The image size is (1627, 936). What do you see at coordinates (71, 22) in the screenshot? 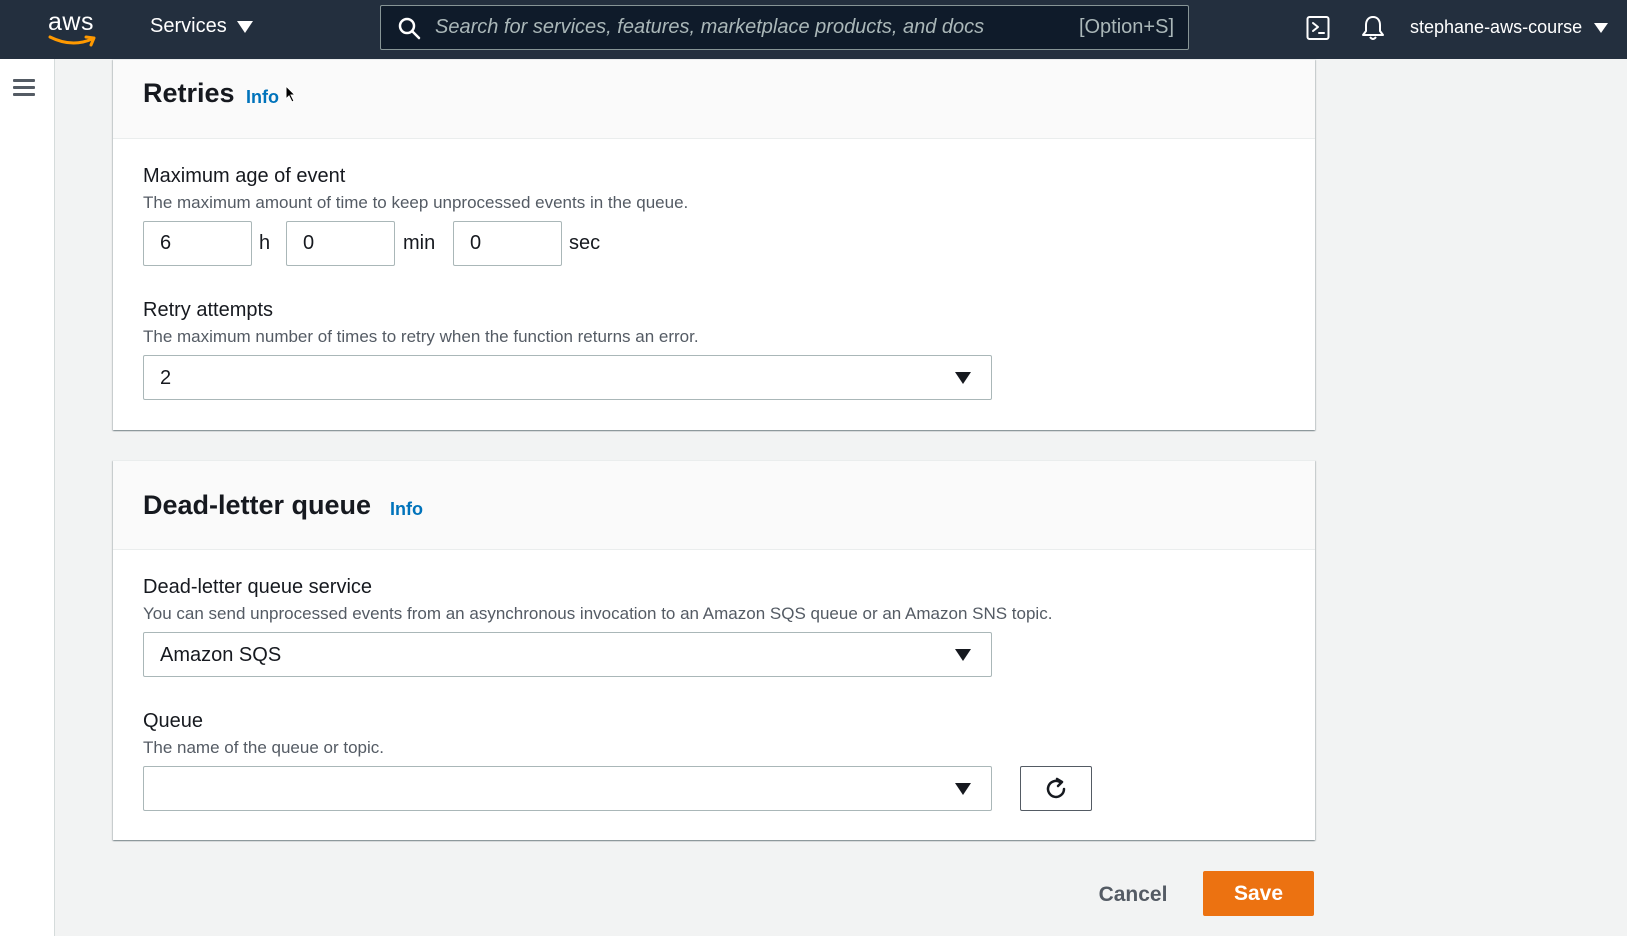
I see `aws-logo-text: aws` at bounding box center [71, 22].